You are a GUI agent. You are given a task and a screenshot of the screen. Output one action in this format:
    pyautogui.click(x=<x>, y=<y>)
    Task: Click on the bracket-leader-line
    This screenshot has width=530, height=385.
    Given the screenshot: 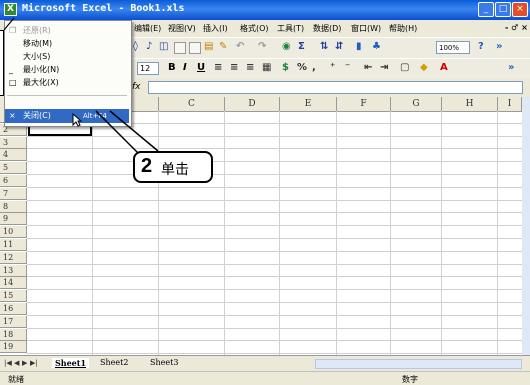 What is the action you would take?
    pyautogui.click(x=9, y=24)
    